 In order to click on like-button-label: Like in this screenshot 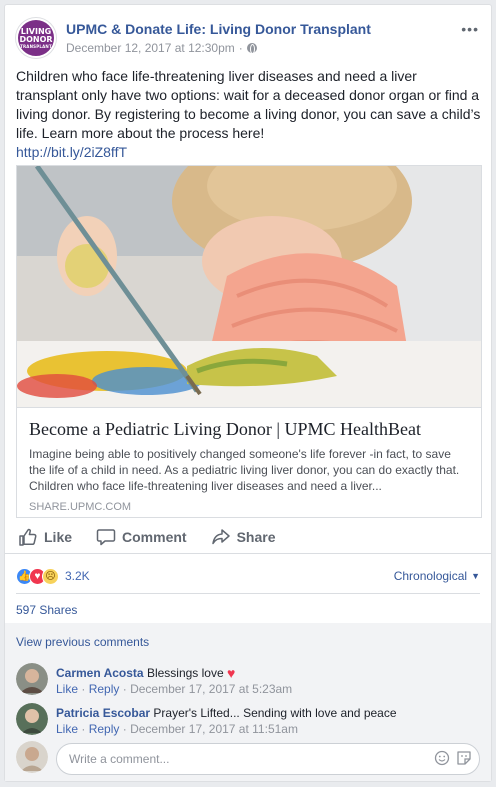, I will do `click(58, 537)`.